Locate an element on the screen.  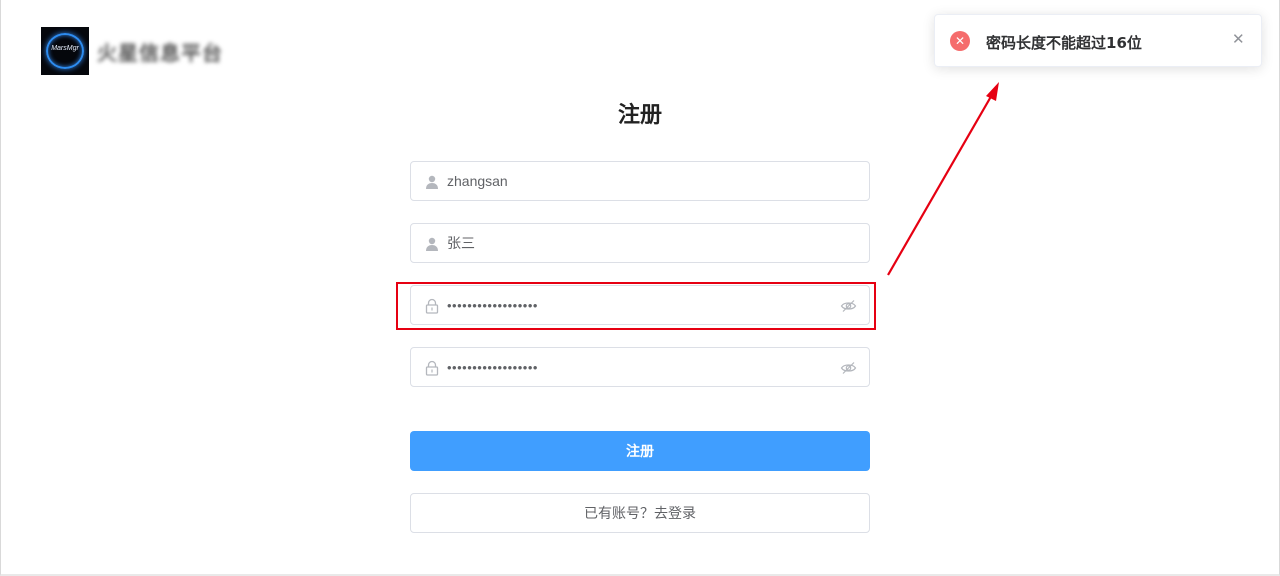
eye-hidden-icon is located at coordinates (848, 368).